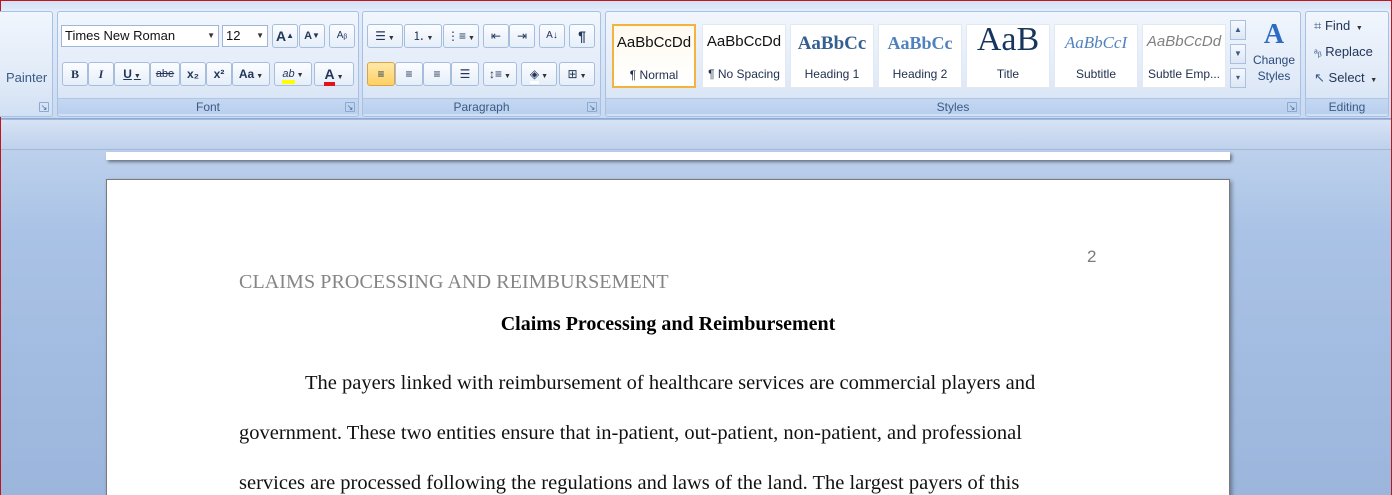  What do you see at coordinates (496, 74) in the screenshot?
I see `line-spacing-icon: ↕≡` at bounding box center [496, 74].